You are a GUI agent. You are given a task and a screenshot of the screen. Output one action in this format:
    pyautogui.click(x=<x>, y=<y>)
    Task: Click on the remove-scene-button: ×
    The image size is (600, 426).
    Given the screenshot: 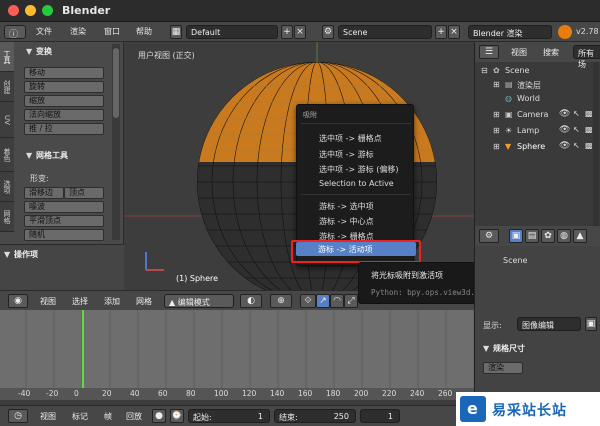 What is the action you would take?
    pyautogui.click(x=454, y=32)
    